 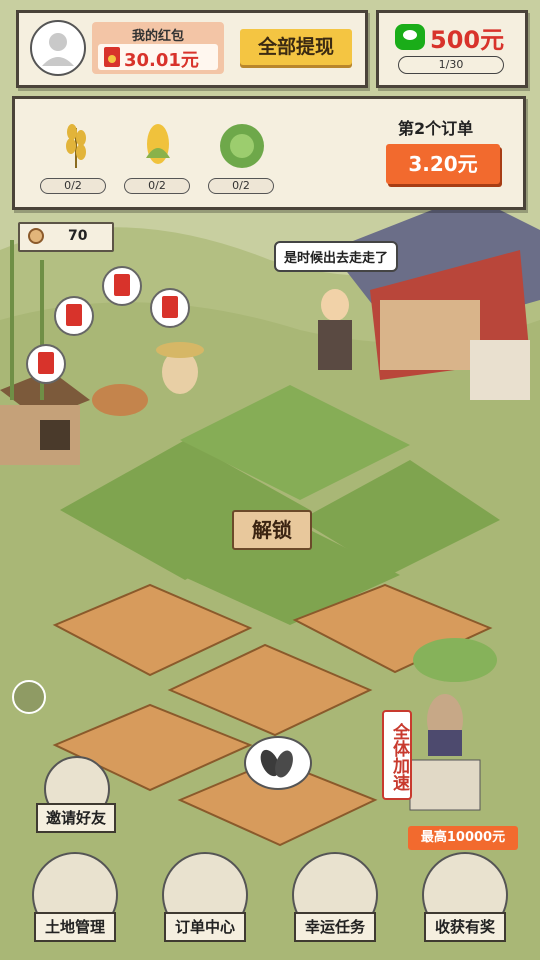 I want to click on order-reward-button: 3.20元, so click(x=443, y=164).